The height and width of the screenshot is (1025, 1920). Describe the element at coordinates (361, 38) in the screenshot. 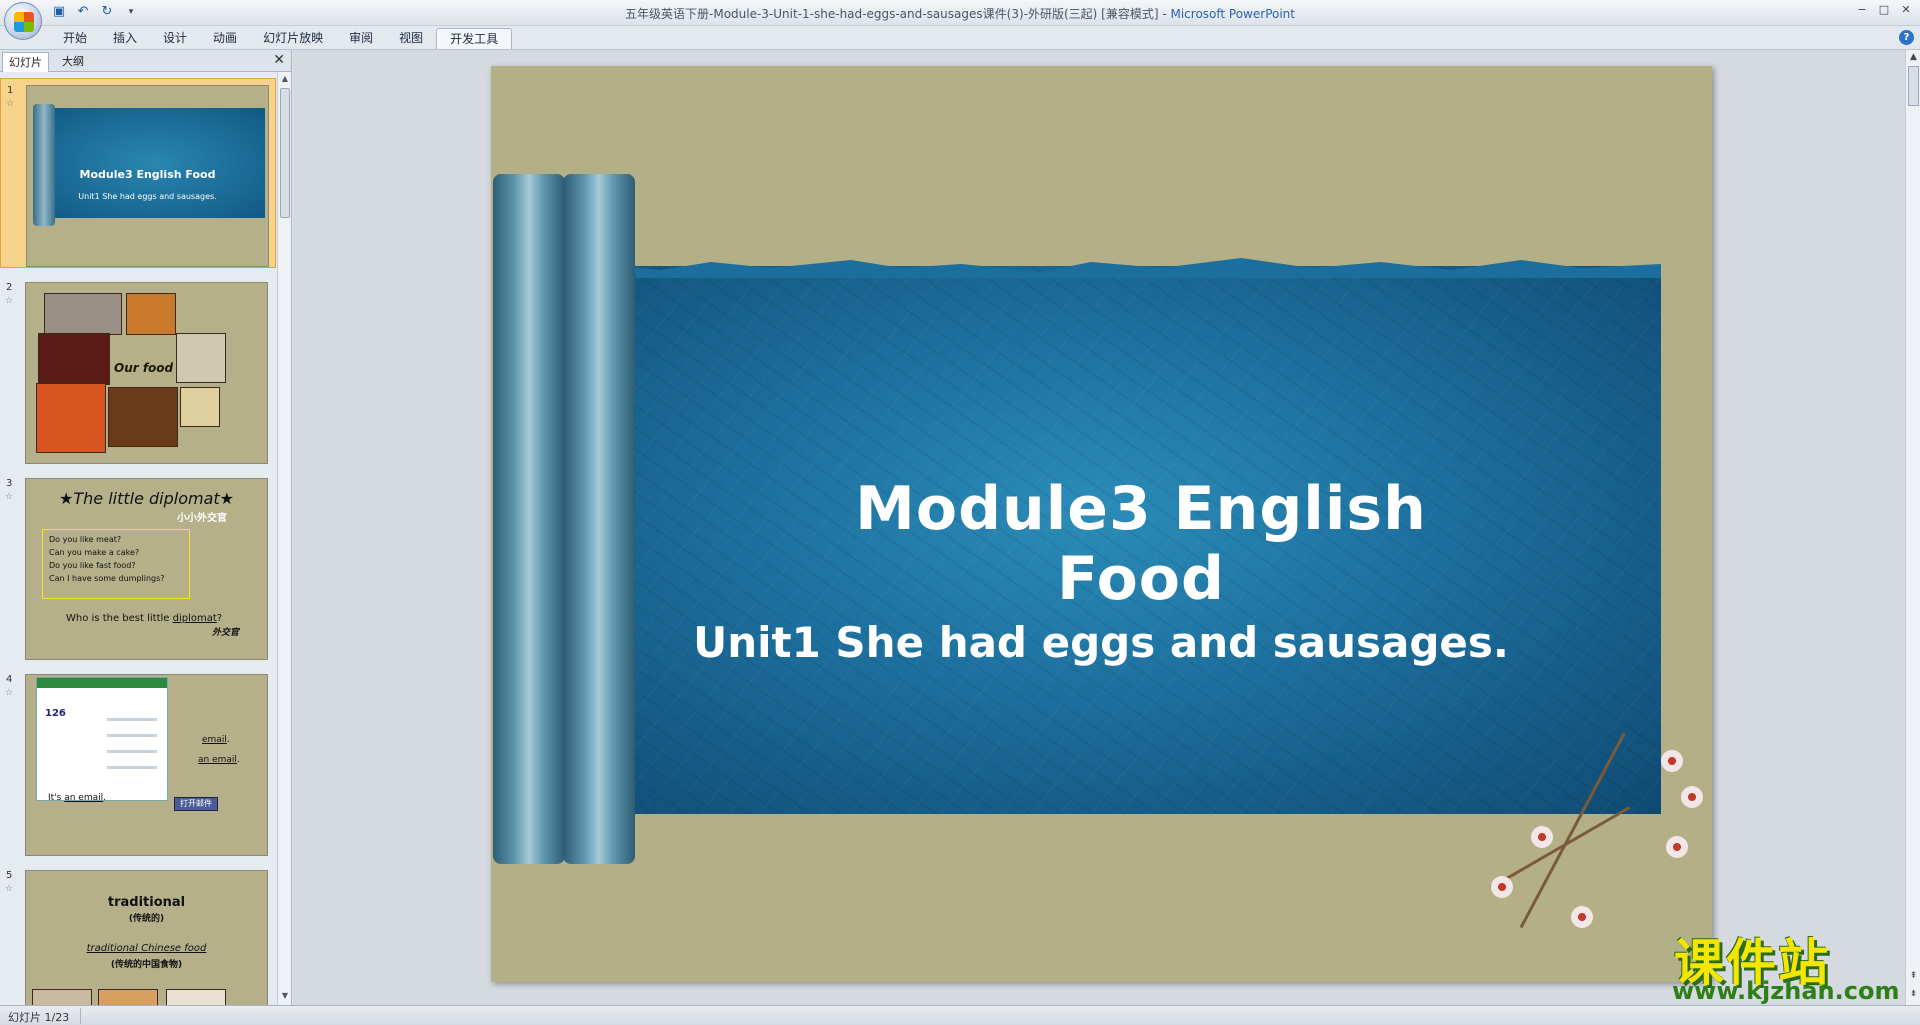

I see `tab-review: 审阅` at that location.